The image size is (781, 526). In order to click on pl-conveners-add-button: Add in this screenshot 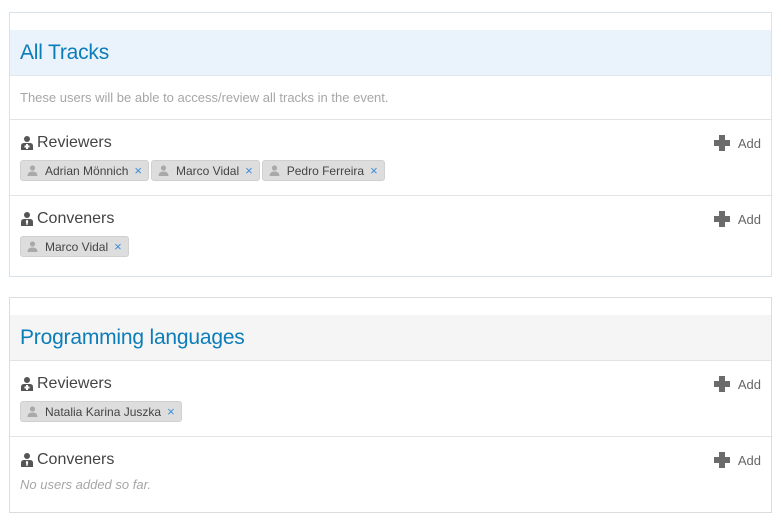, I will do `click(737, 460)`.